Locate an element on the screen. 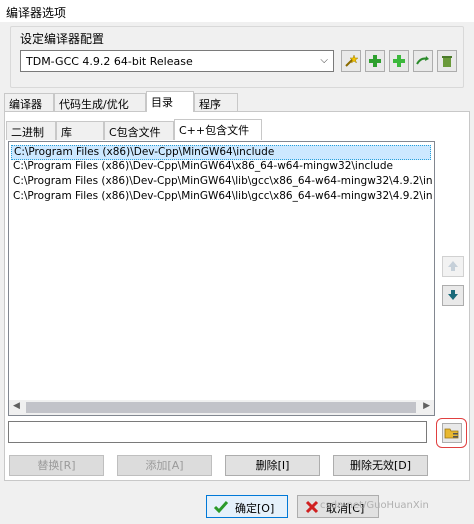 The width and height of the screenshot is (474, 524). scroll-left-icon: ◀ is located at coordinates (16, 406).